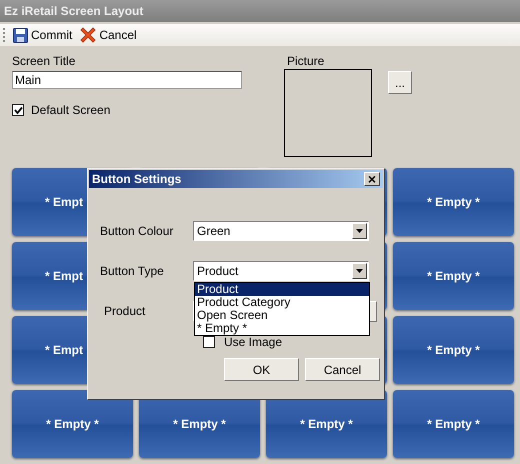 The height and width of the screenshot is (464, 520). I want to click on dropdown-option: * Empty *, so click(282, 328).